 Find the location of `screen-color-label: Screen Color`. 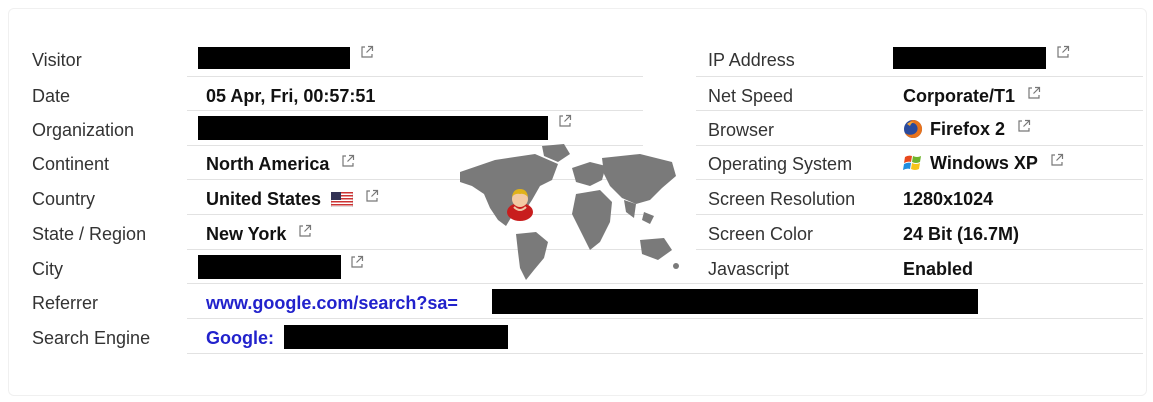

screen-color-label: Screen Color is located at coordinates (761, 234).